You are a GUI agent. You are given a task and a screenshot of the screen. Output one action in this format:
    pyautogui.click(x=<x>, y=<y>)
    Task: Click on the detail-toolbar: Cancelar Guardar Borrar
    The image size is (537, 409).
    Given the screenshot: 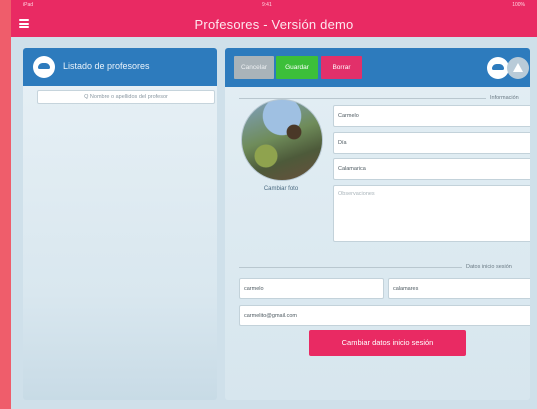 What is the action you would take?
    pyautogui.click(x=377, y=67)
    